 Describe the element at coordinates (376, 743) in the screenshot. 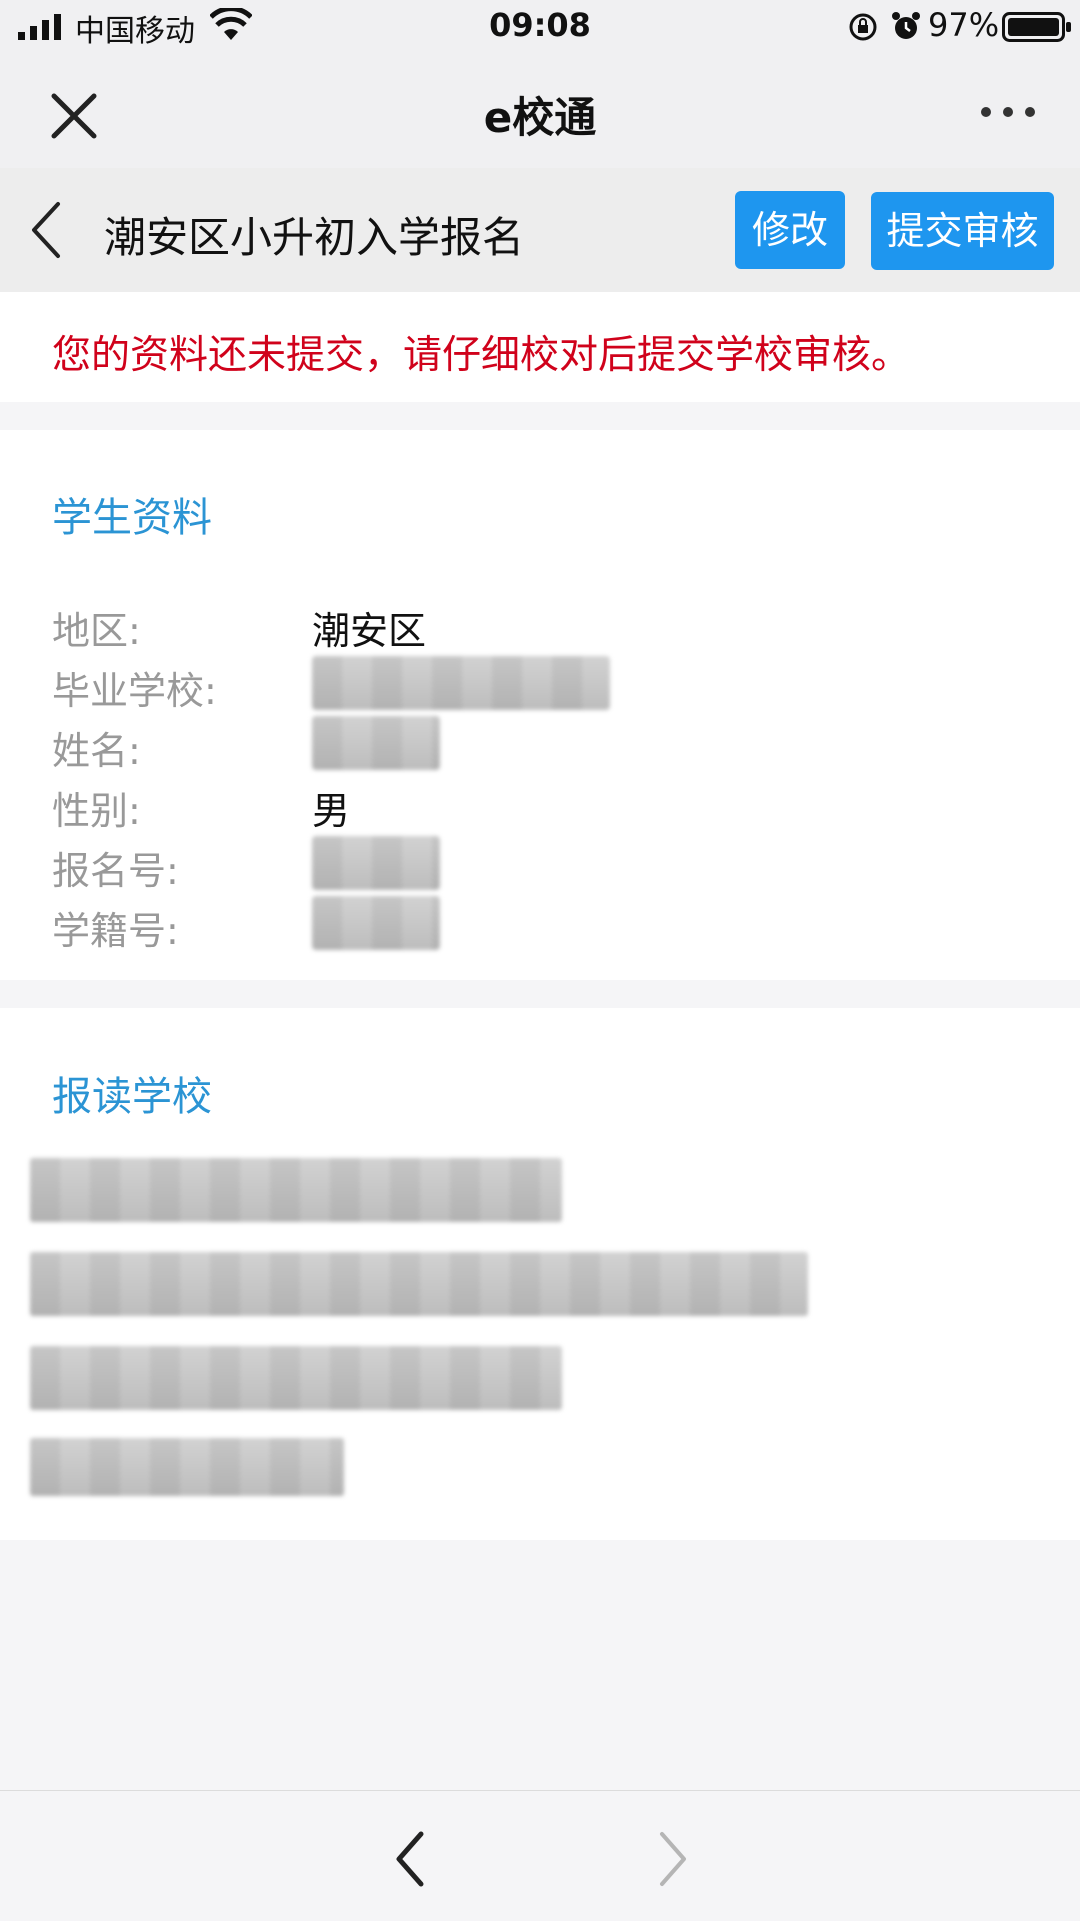

I see `field-value-name-redacted` at that location.